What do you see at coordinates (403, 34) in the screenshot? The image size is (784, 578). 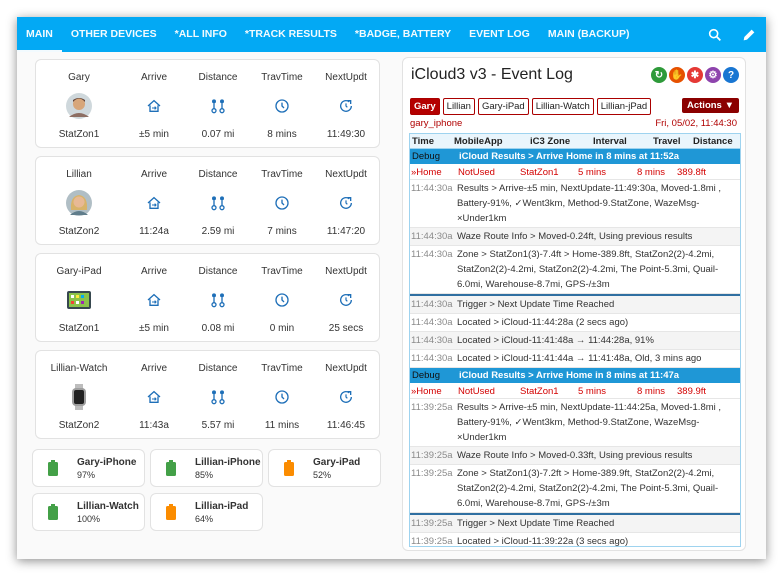 I see `tab-badge-battery: *BADGE, BATTERY` at bounding box center [403, 34].